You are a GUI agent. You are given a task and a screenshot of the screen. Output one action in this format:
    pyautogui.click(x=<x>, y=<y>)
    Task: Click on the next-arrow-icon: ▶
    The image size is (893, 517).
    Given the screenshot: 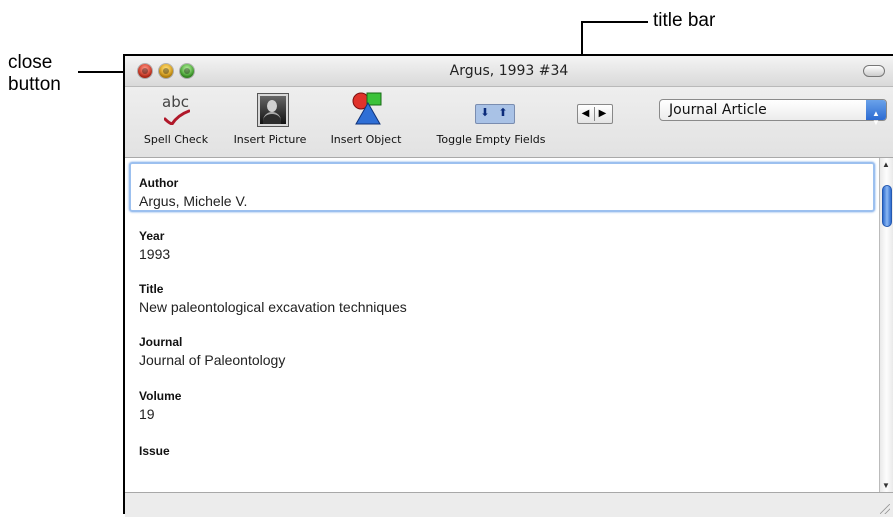 What is the action you would take?
    pyautogui.click(x=602, y=114)
    